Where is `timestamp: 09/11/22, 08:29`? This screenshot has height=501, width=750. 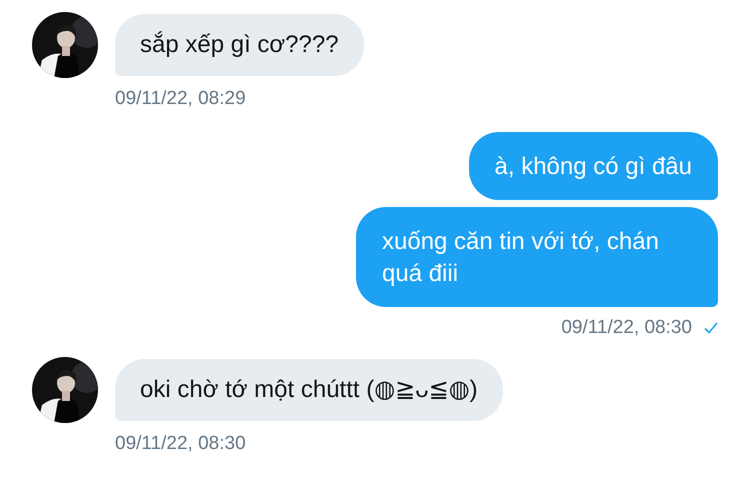
timestamp: 09/11/22, 08:29 is located at coordinates (180, 98).